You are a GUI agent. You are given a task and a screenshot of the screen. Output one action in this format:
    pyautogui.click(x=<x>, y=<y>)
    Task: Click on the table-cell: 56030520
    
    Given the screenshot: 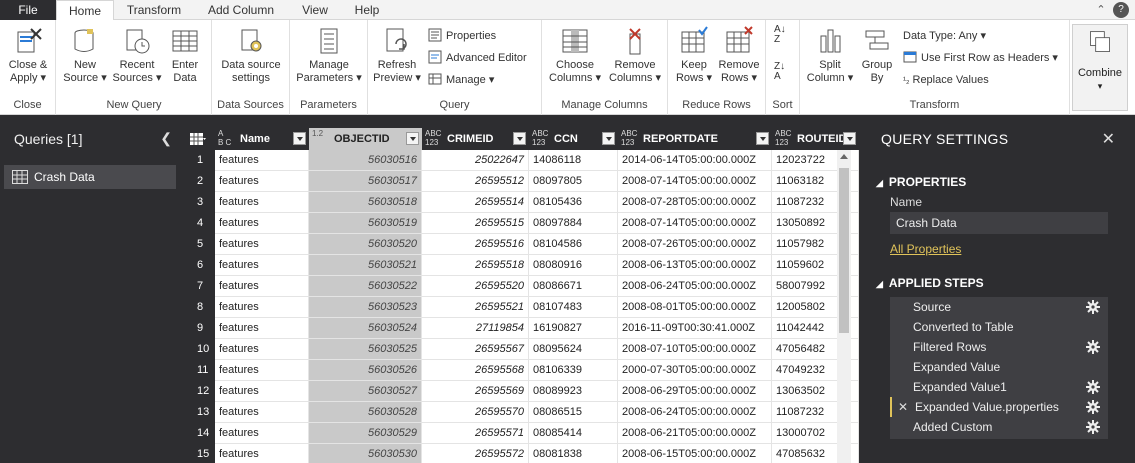 What is the action you would take?
    pyautogui.click(x=365, y=244)
    